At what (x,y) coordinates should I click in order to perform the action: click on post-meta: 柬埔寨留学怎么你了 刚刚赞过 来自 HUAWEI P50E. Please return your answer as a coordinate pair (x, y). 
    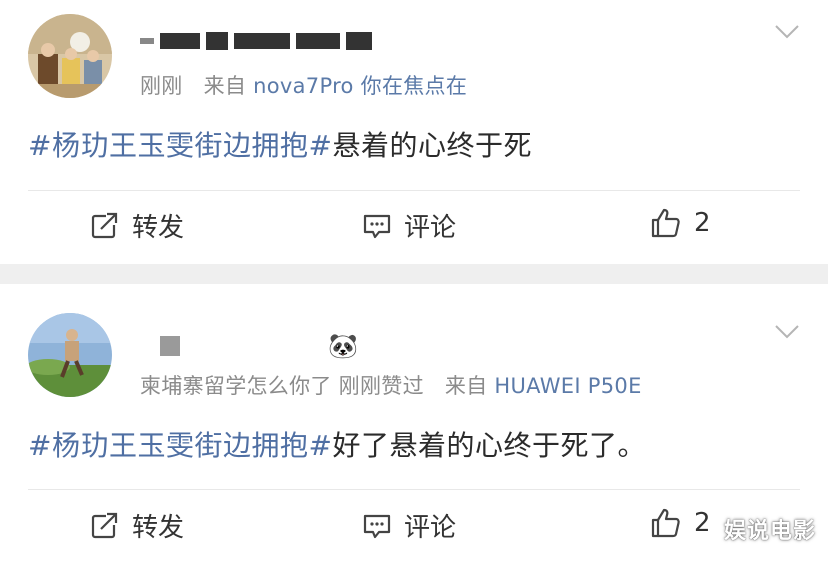
    Looking at the image, I should click on (391, 385).